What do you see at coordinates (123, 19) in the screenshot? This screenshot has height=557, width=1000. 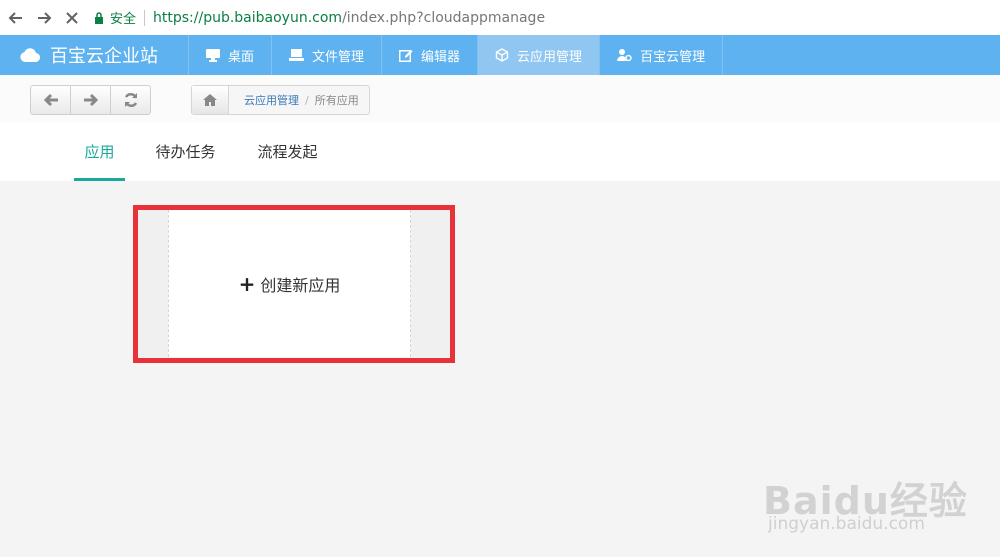 I see `secure-label: 安全` at bounding box center [123, 19].